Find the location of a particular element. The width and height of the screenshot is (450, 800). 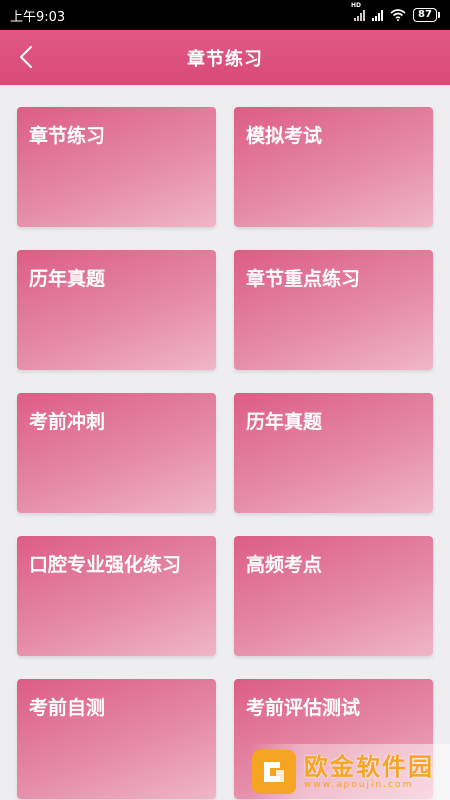

card-label: 章节练习 is located at coordinates (67, 136).